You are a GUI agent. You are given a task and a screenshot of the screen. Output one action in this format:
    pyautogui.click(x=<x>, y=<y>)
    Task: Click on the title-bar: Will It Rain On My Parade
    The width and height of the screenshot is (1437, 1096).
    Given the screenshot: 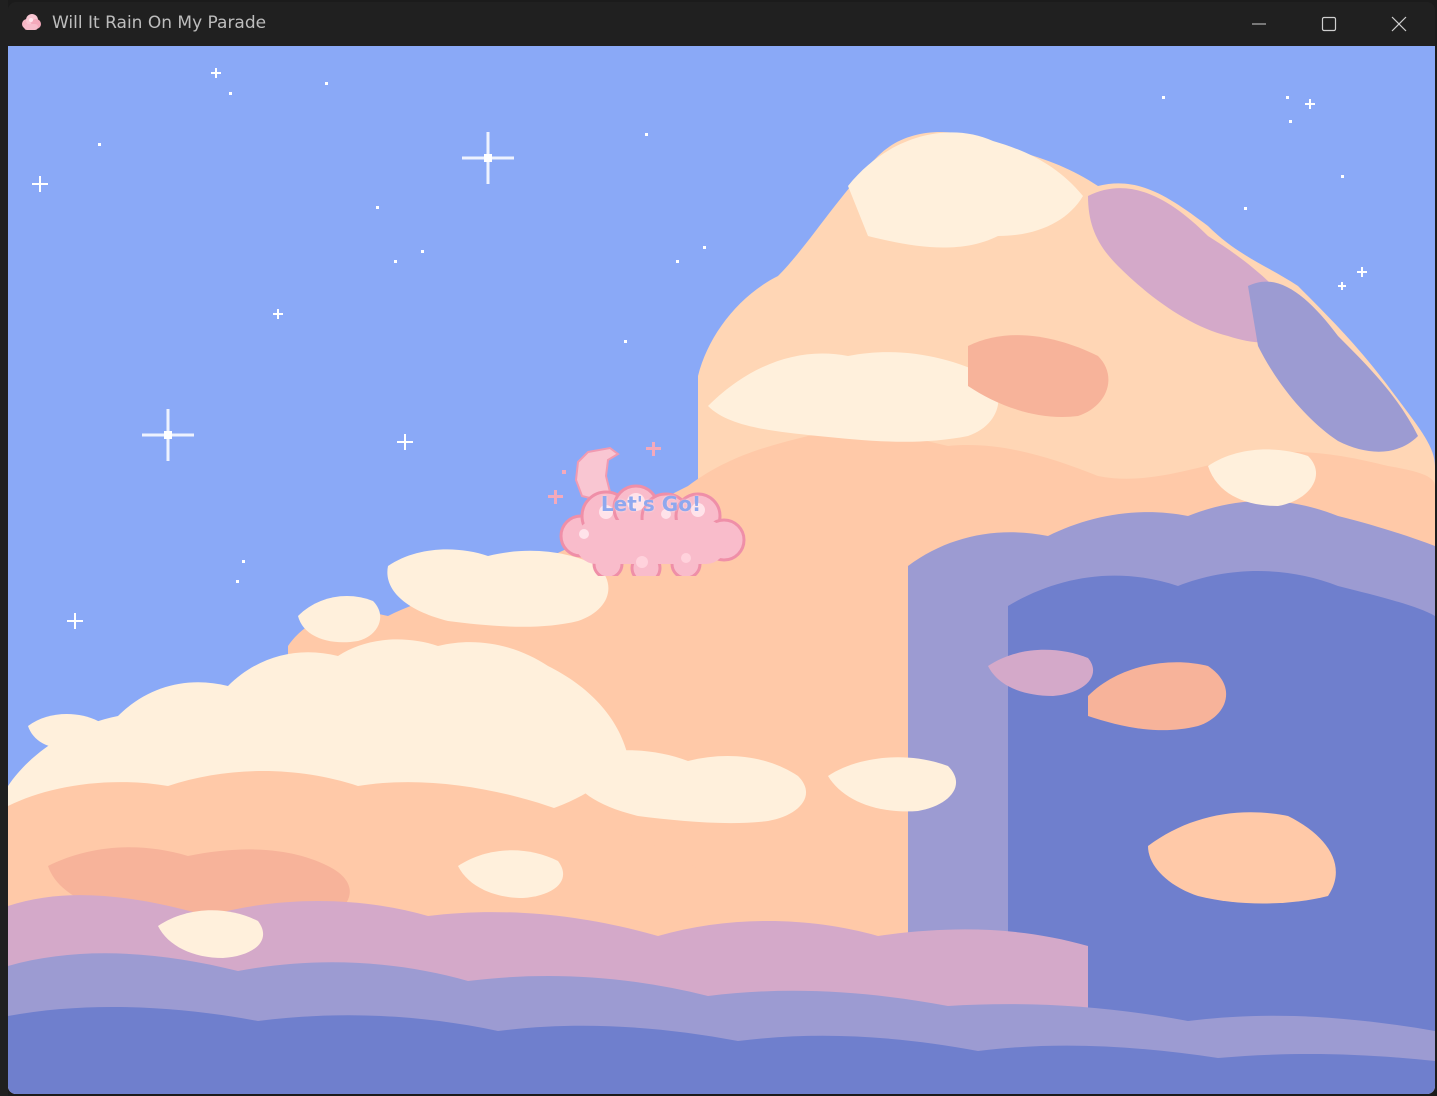 What is the action you would take?
    pyautogui.click(x=721, y=24)
    